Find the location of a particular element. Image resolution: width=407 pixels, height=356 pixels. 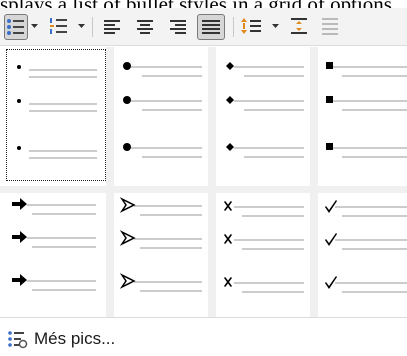

group-separator is located at coordinates (203, 189).